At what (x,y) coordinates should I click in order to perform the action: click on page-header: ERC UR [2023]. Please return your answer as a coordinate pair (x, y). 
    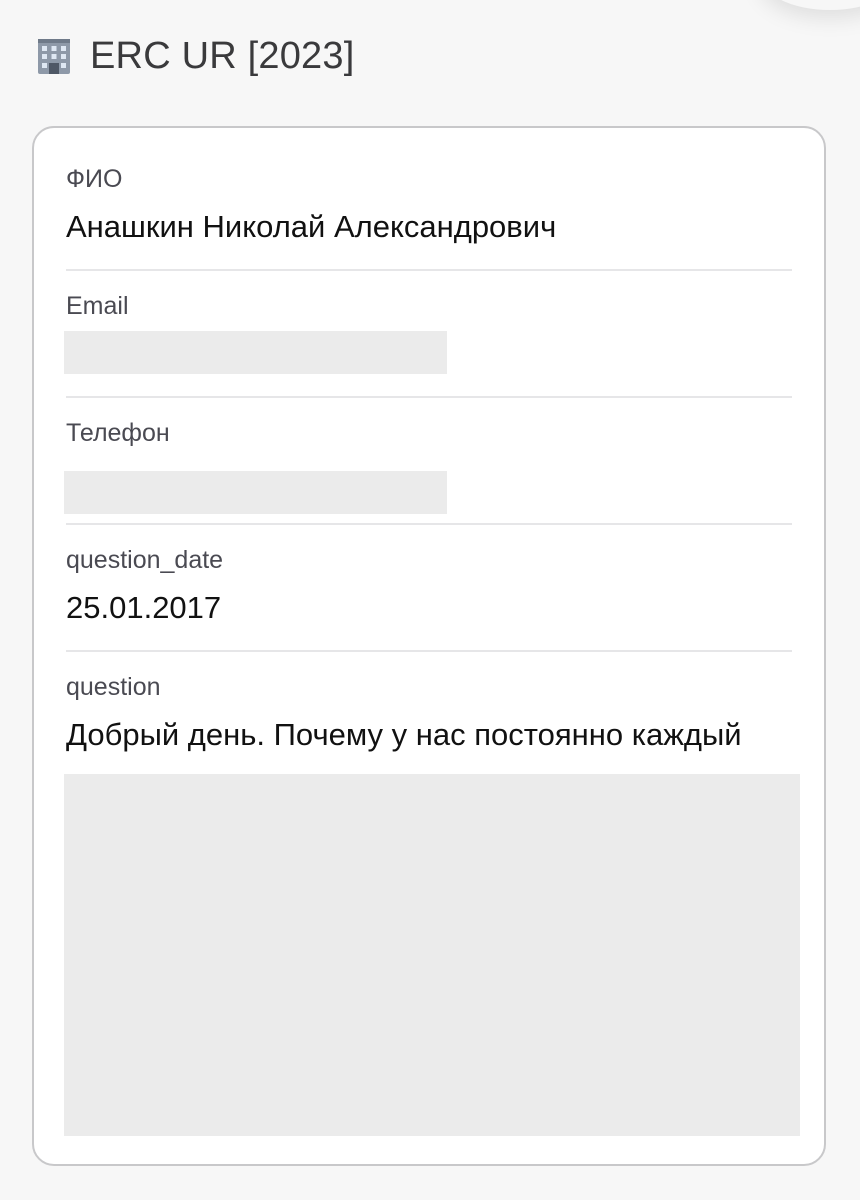
    Looking at the image, I should click on (194, 56).